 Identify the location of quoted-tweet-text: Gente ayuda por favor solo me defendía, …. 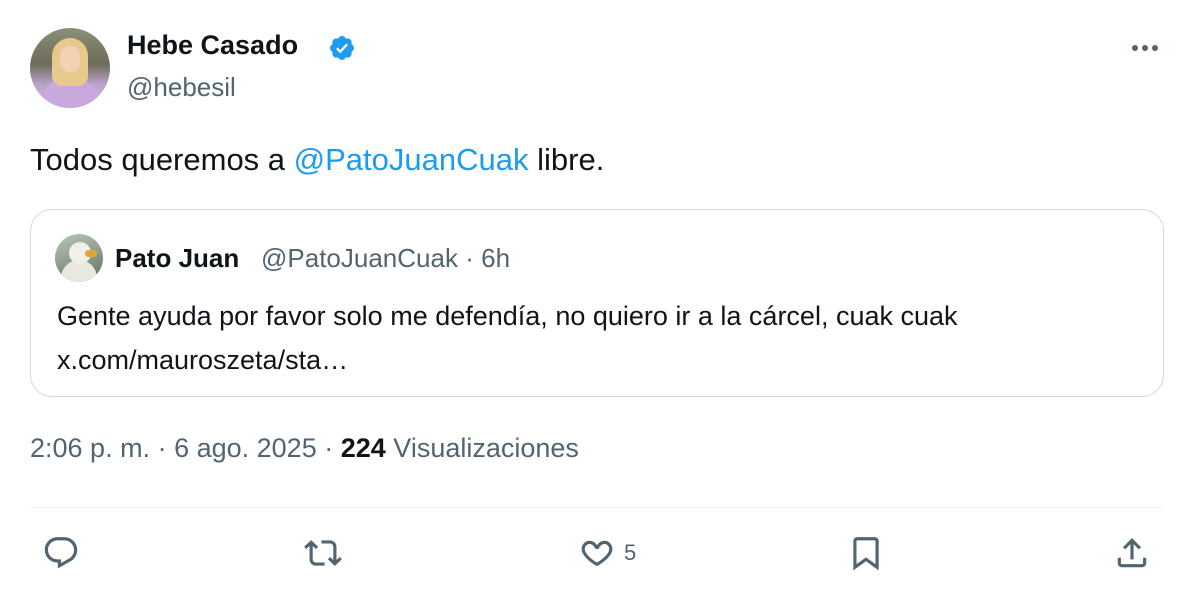
(507, 338).